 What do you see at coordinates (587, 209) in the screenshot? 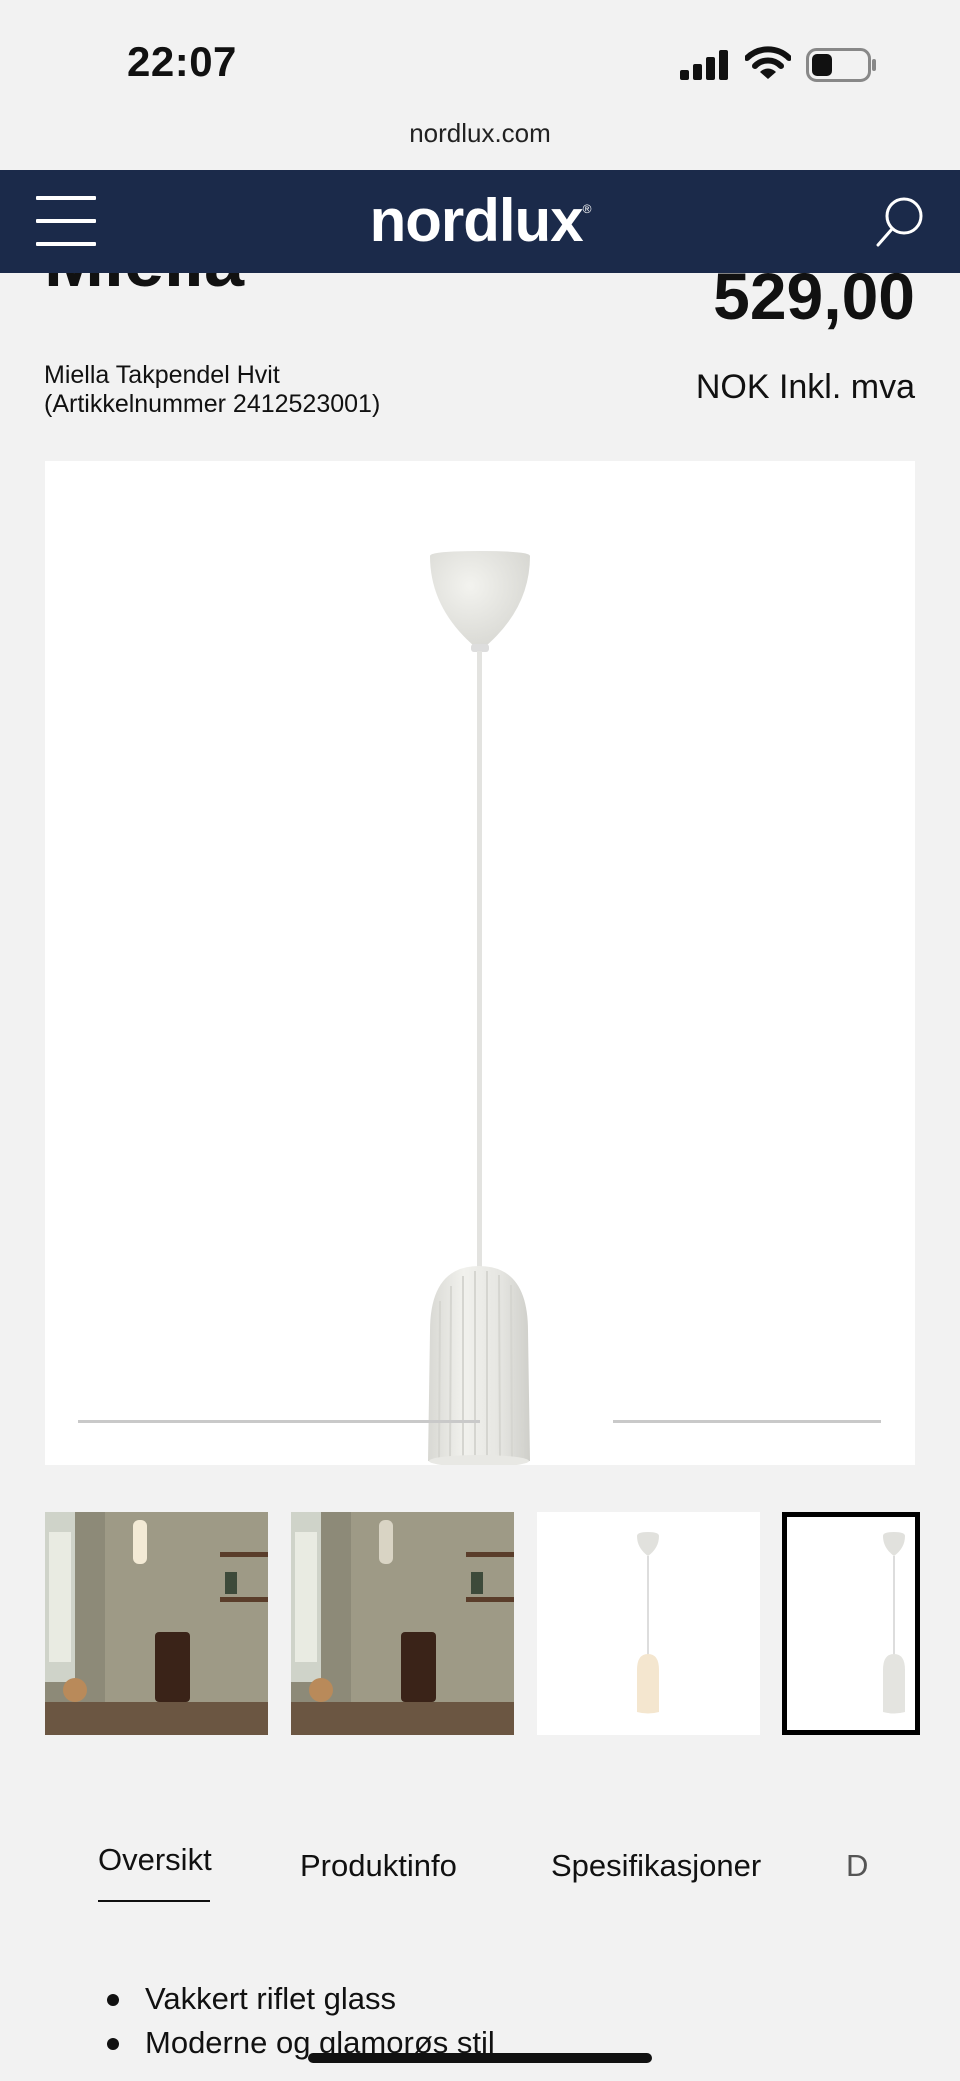
I see `registered-mark: ®` at bounding box center [587, 209].